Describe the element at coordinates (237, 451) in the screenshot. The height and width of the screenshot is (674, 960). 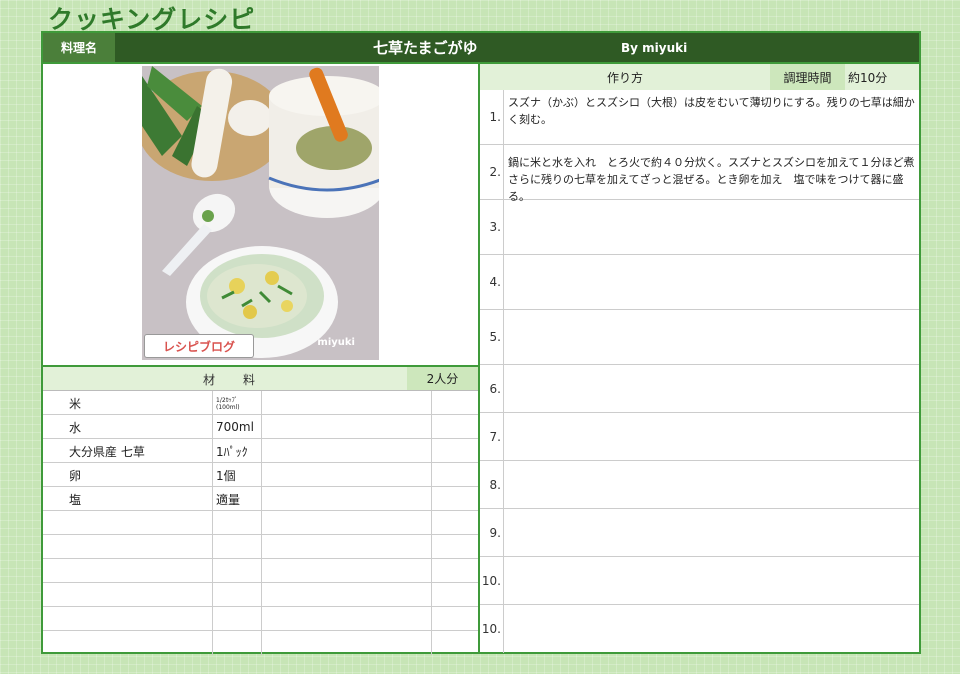
I see `ingredient-qty: 1ﾊﾟｯｸ` at that location.